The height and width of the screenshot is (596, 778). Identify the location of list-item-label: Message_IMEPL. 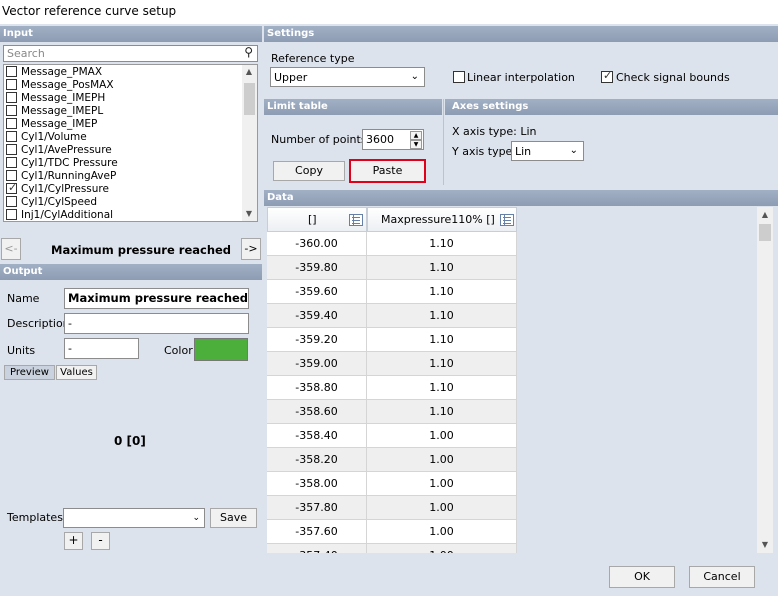
(62, 111).